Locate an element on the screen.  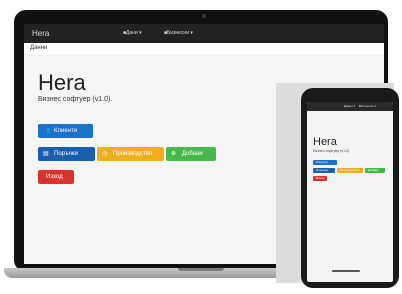
laptop-notch is located at coordinates (201, 269).